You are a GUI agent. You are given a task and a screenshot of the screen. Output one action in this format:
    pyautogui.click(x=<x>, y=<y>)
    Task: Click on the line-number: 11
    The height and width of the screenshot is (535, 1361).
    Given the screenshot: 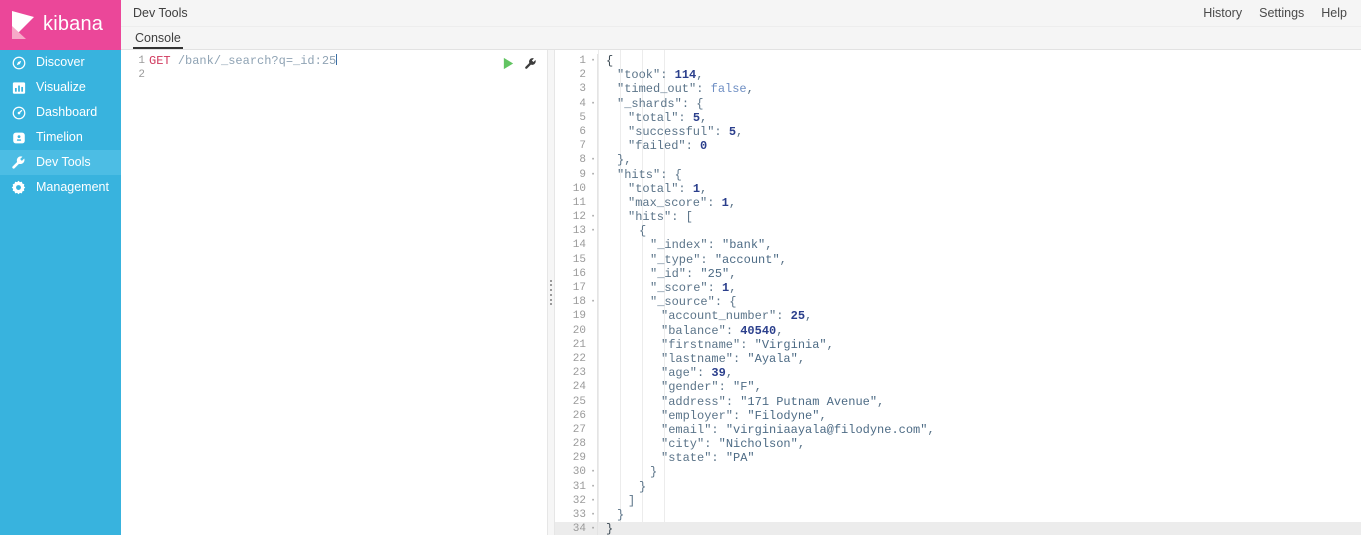 What is the action you would take?
    pyautogui.click(x=579, y=202)
    